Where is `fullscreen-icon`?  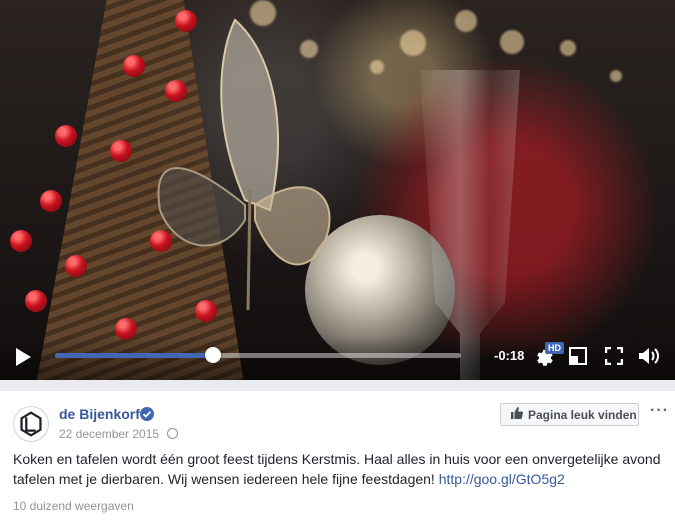
fullscreen-icon is located at coordinates (614, 356).